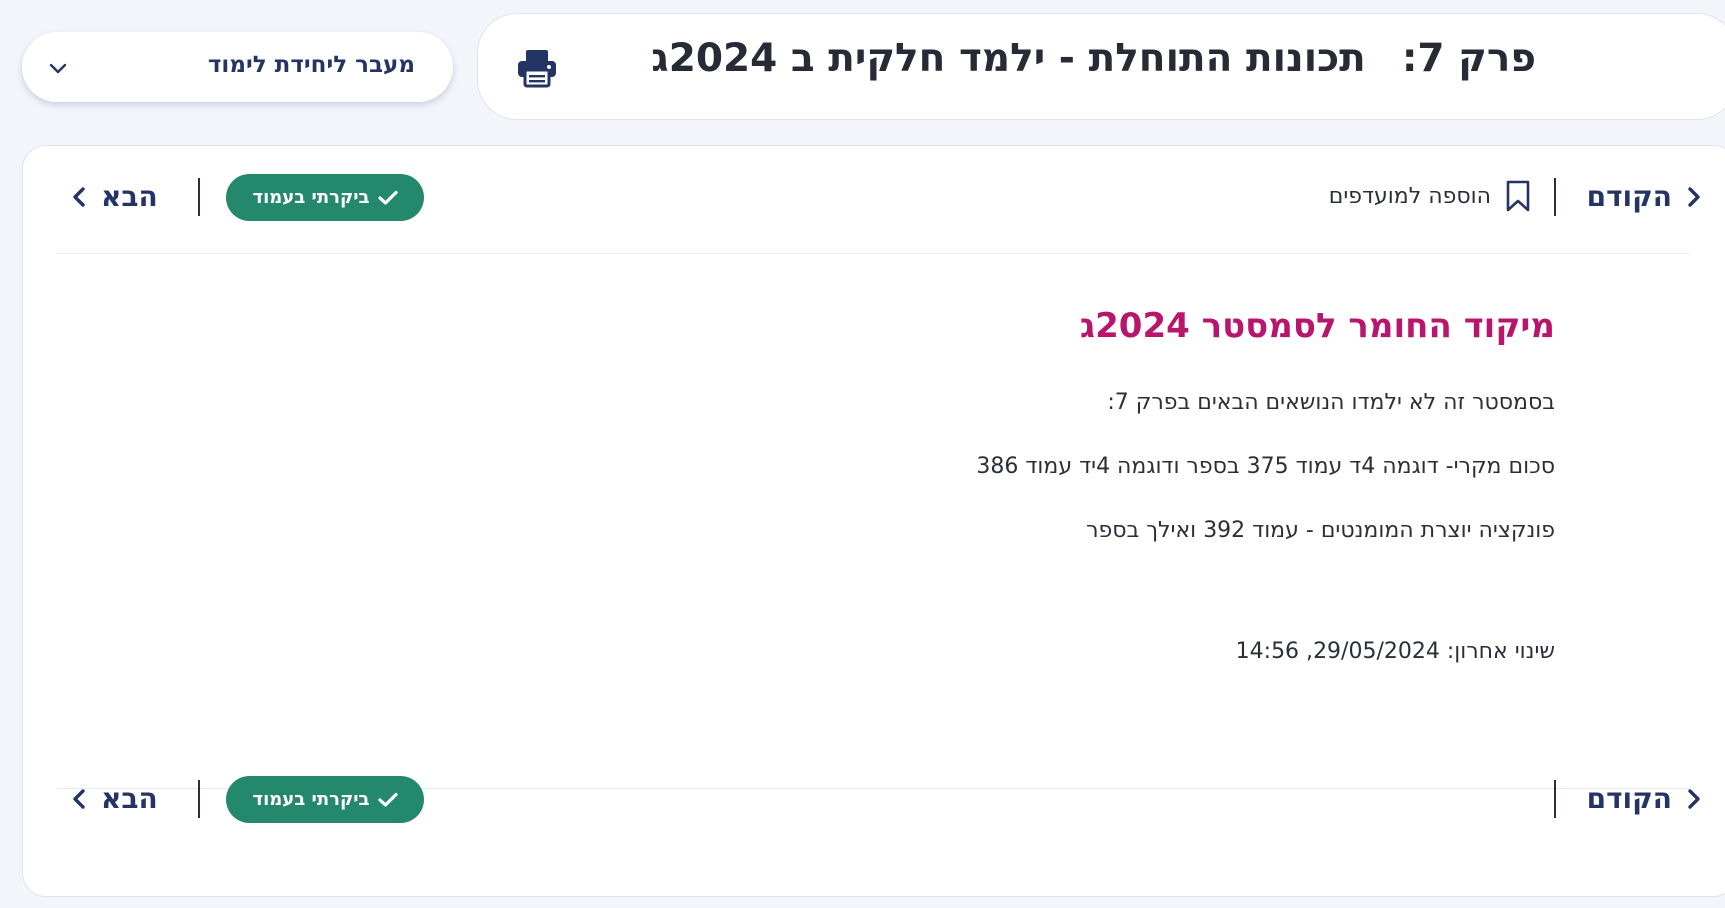 The image size is (1725, 908). What do you see at coordinates (874, 201) in the screenshot?
I see `top-navigation: הקודם הוספה למועדפים הבא ביקרתי בעמוד` at bounding box center [874, 201].